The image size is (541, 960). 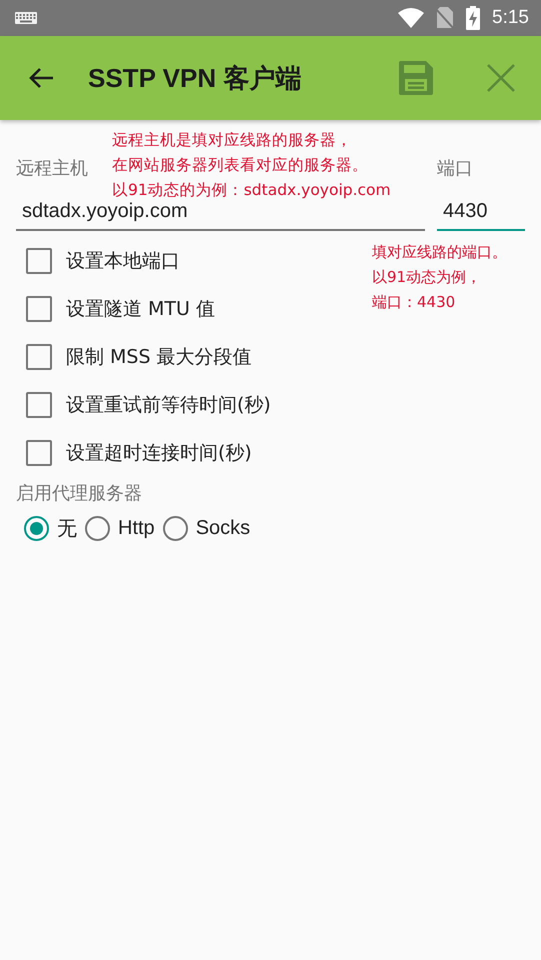 I want to click on annotation-text: 以91动态为例，, so click(x=427, y=277).